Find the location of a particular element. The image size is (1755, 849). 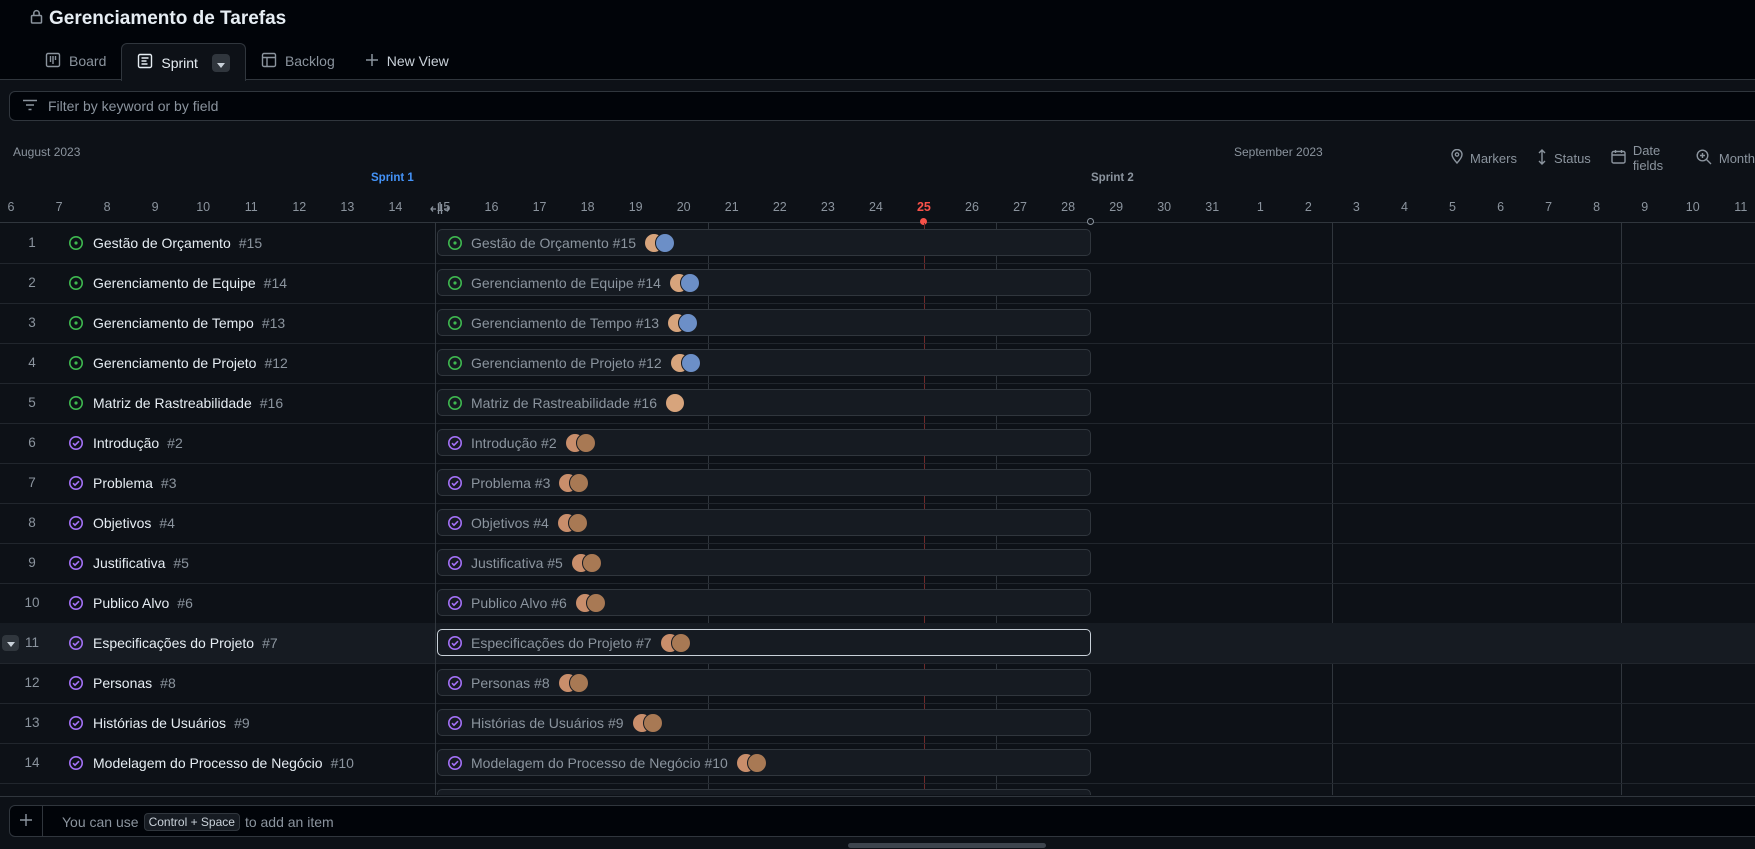

table-row: 6 Introdução #2 Introdução #2 is located at coordinates (877, 443).